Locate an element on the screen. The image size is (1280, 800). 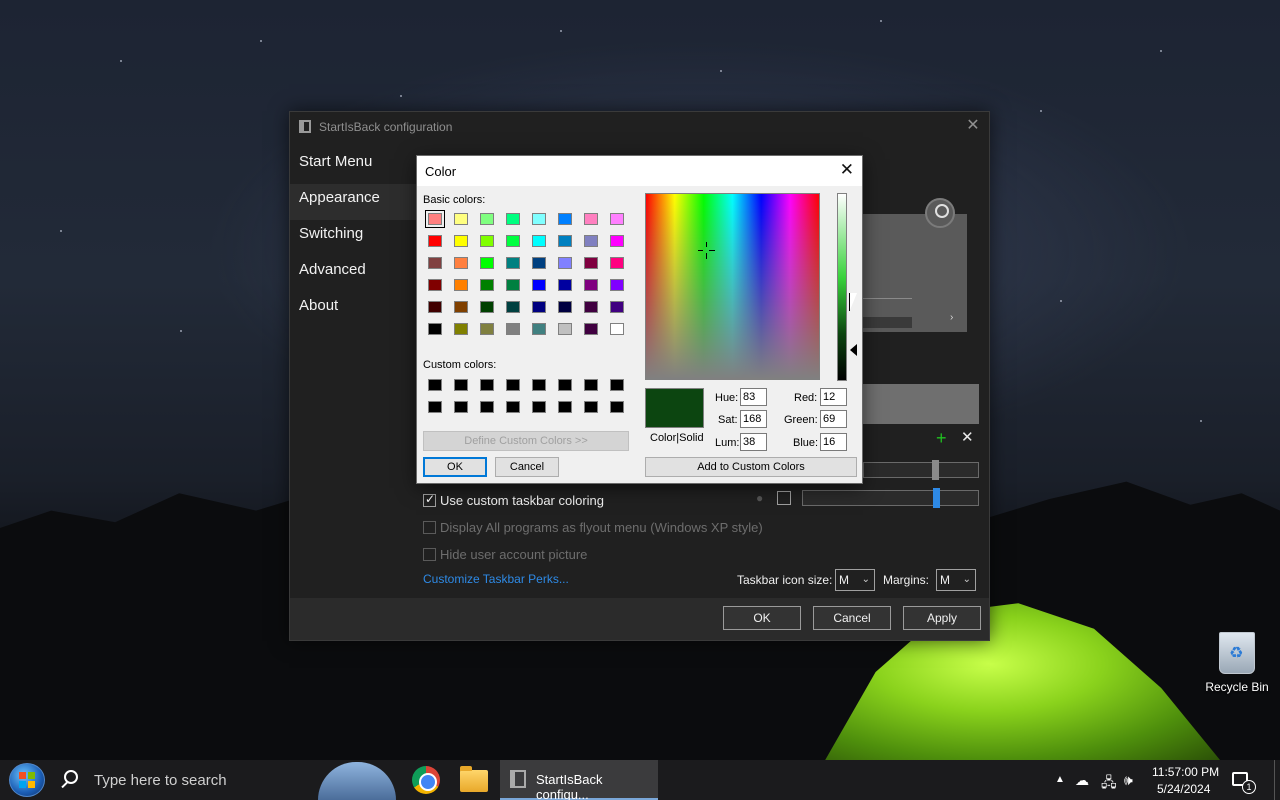
file-explorer-icon is located at coordinates (474, 779).